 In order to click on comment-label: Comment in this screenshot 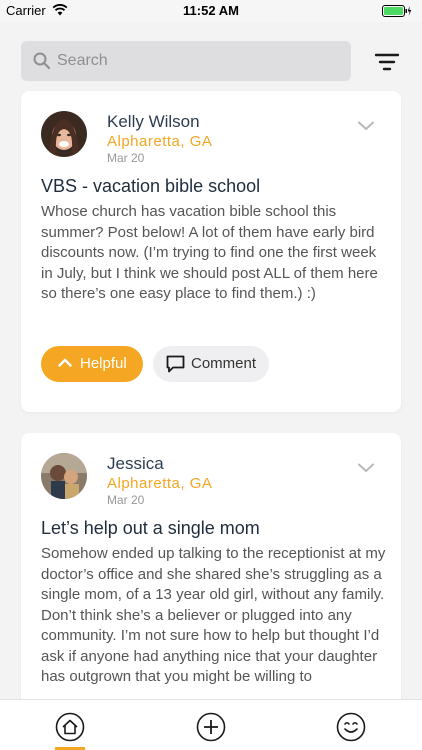, I will do `click(224, 363)`.